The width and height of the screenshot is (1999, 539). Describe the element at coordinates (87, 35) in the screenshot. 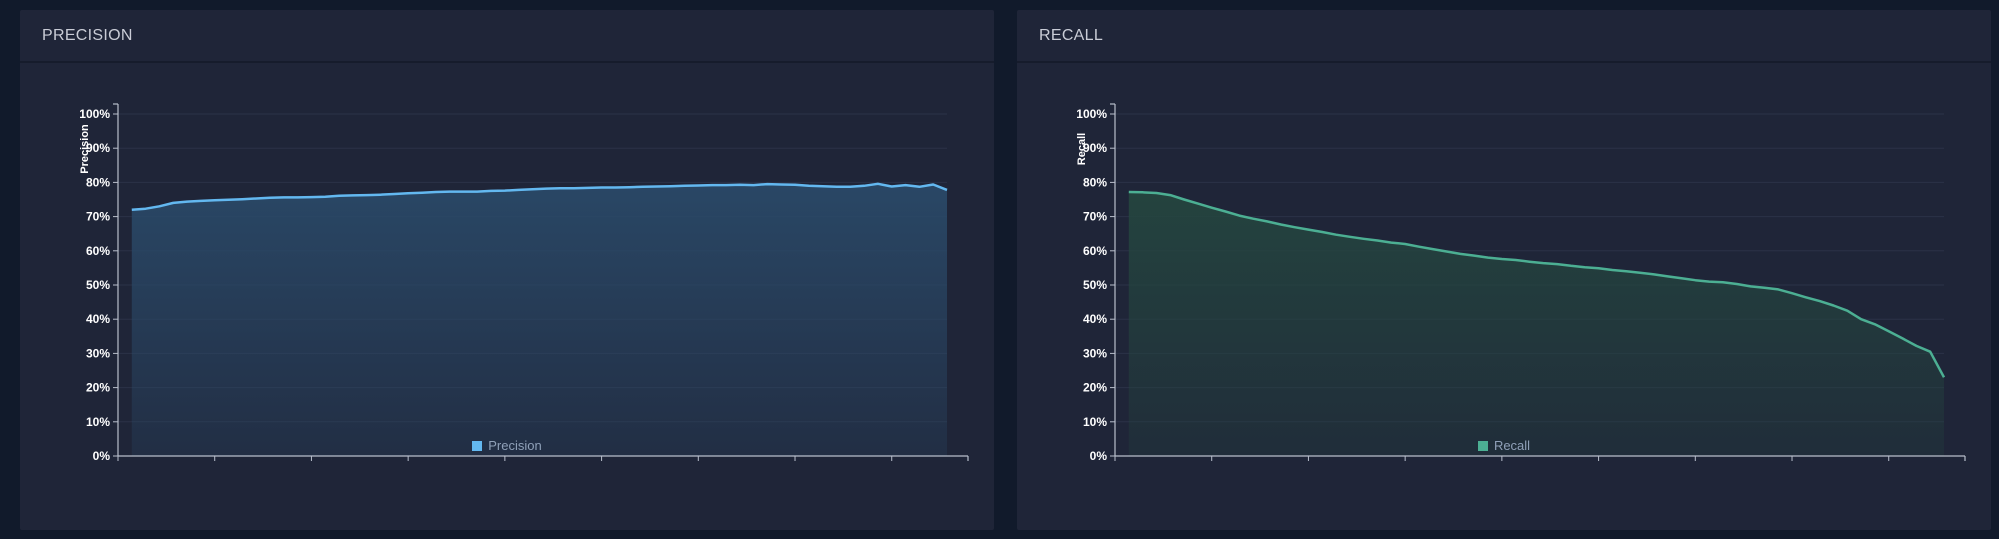

I see `precision-card-title: PRECISION` at that location.